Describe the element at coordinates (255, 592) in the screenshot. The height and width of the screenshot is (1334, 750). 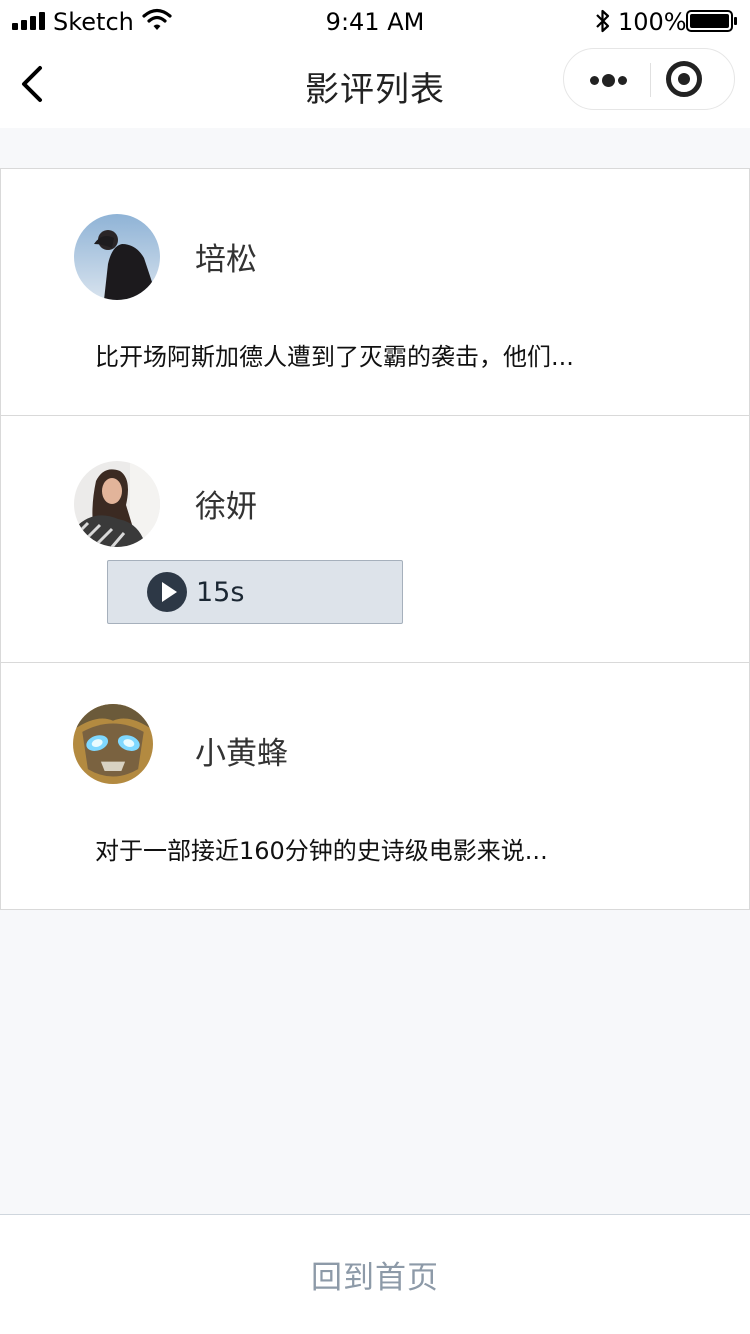
I see `audio-play-button: 15s` at that location.